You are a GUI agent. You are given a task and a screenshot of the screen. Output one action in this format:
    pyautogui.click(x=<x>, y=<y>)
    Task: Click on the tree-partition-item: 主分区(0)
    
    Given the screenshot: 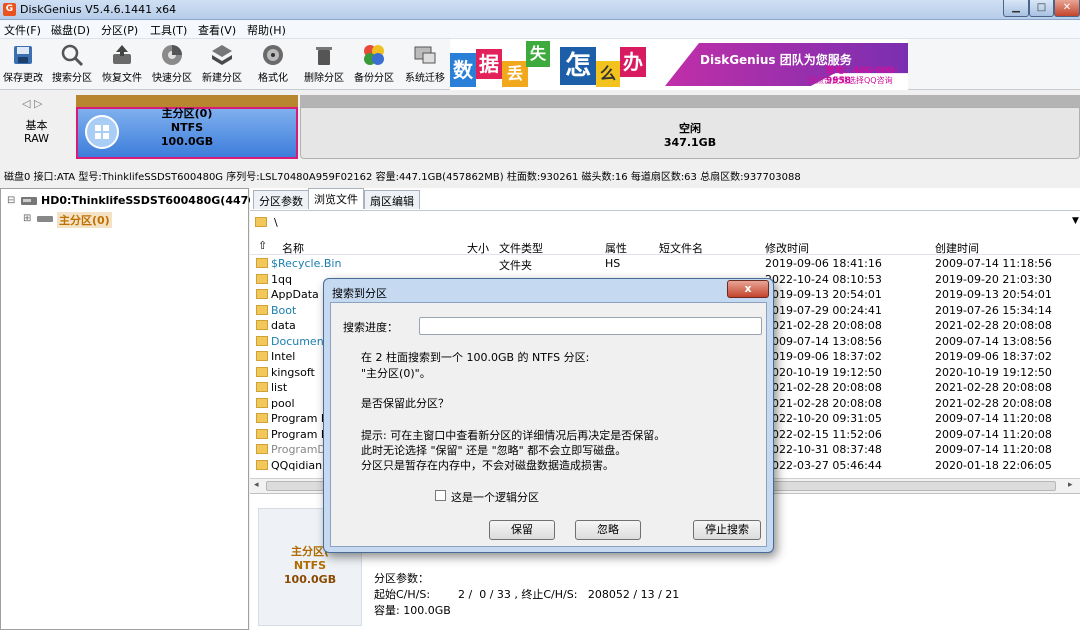 What is the action you would take?
    pyautogui.click(x=84, y=220)
    